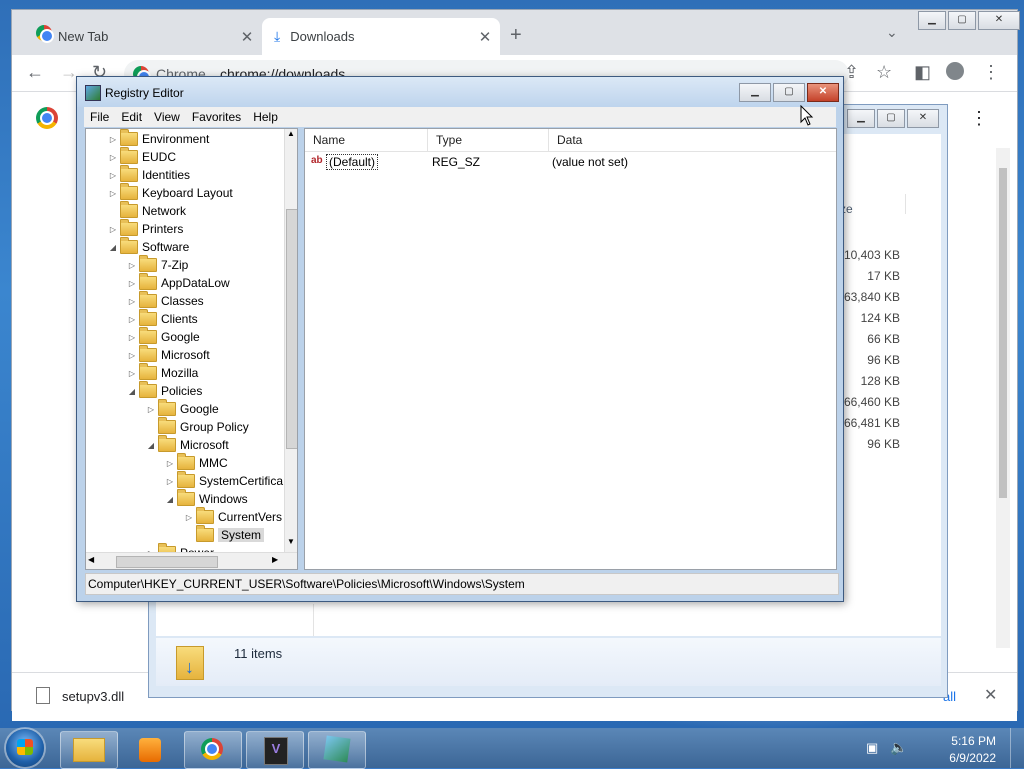 The width and height of the screenshot is (1024, 769). What do you see at coordinates (692, 140) in the screenshot?
I see `column-data: Data` at bounding box center [692, 140].